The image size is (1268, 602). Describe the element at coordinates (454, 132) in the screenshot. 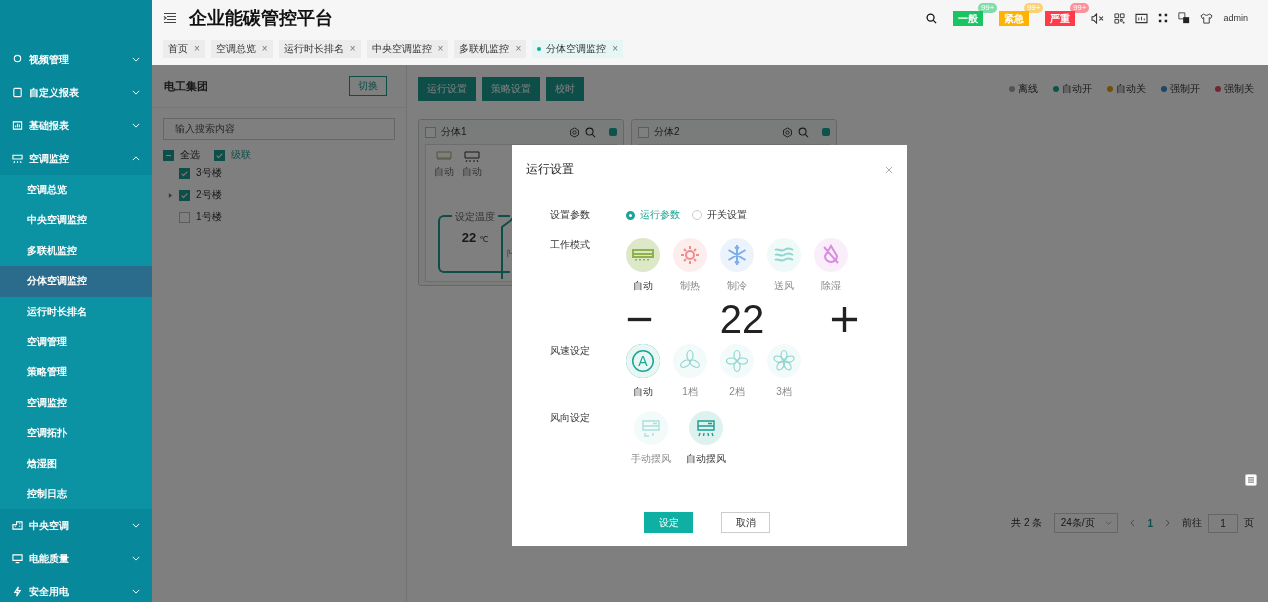

I see `card-title: 分体1` at that location.